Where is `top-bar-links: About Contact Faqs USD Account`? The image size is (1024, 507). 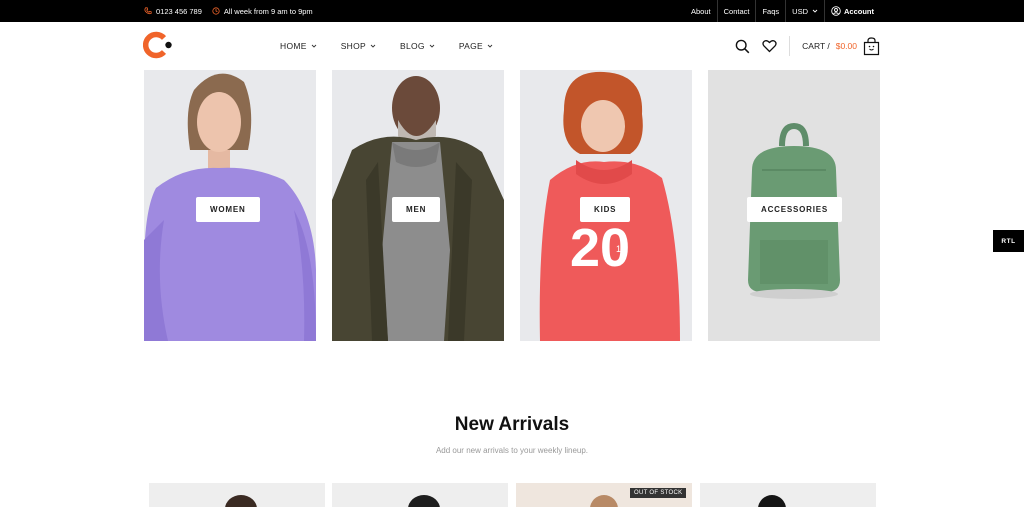
top-bar-links: About Contact Faqs USD Account is located at coordinates (782, 11).